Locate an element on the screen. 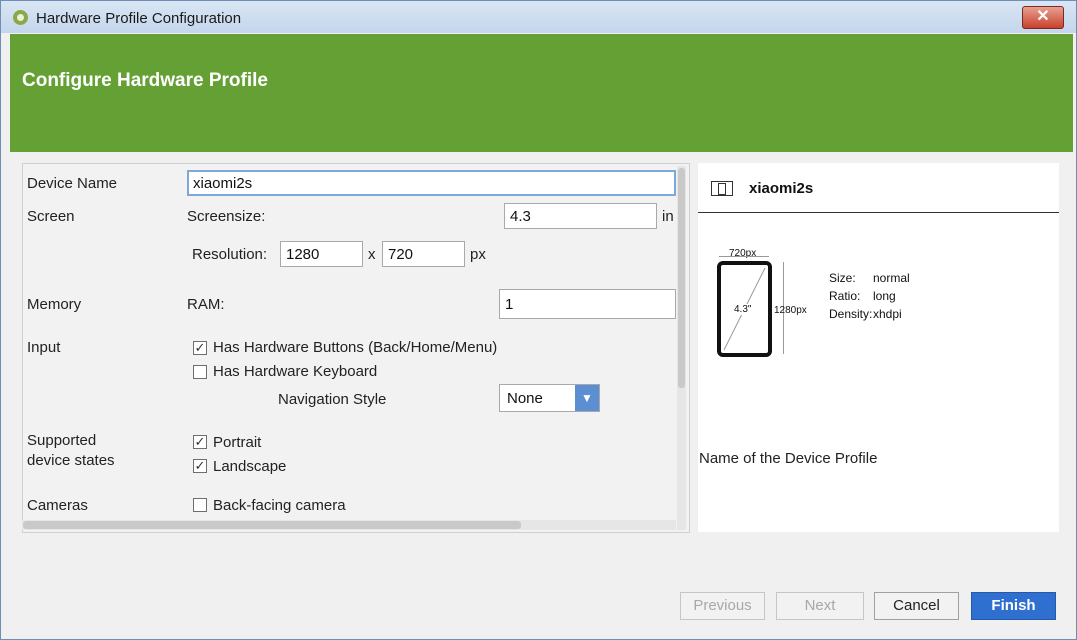 Image resolution: width=1077 pixels, height=640 pixels. resolution-x-label: x is located at coordinates (372, 254).